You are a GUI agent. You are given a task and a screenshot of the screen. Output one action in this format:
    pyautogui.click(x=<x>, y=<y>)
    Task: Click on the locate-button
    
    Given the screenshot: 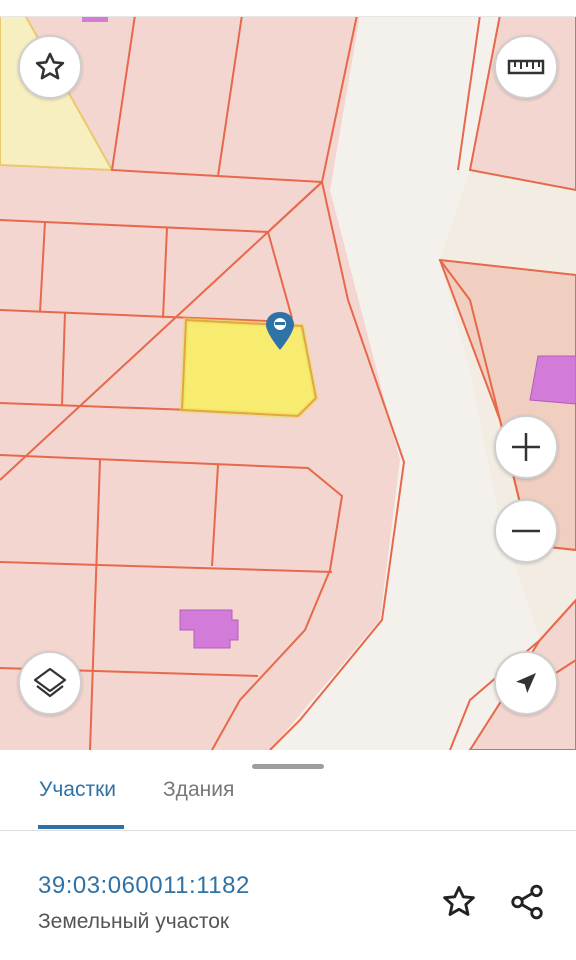 What is the action you would take?
    pyautogui.click(x=526, y=683)
    